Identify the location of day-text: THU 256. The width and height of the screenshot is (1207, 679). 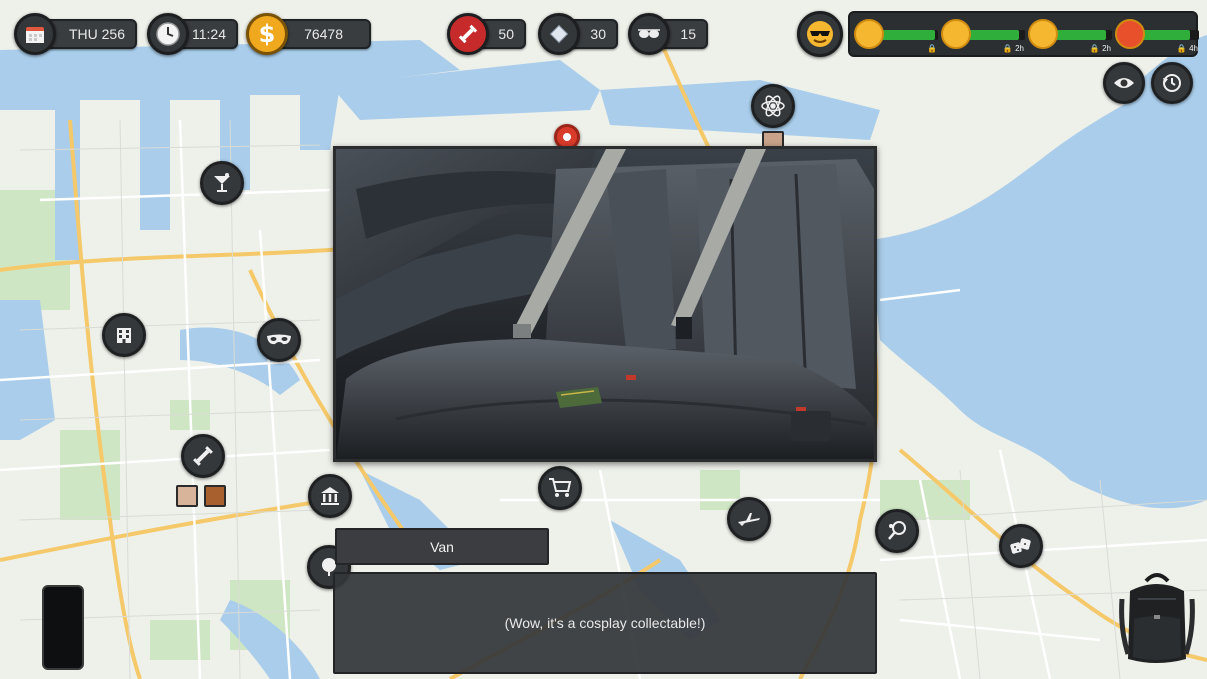
(96, 34).